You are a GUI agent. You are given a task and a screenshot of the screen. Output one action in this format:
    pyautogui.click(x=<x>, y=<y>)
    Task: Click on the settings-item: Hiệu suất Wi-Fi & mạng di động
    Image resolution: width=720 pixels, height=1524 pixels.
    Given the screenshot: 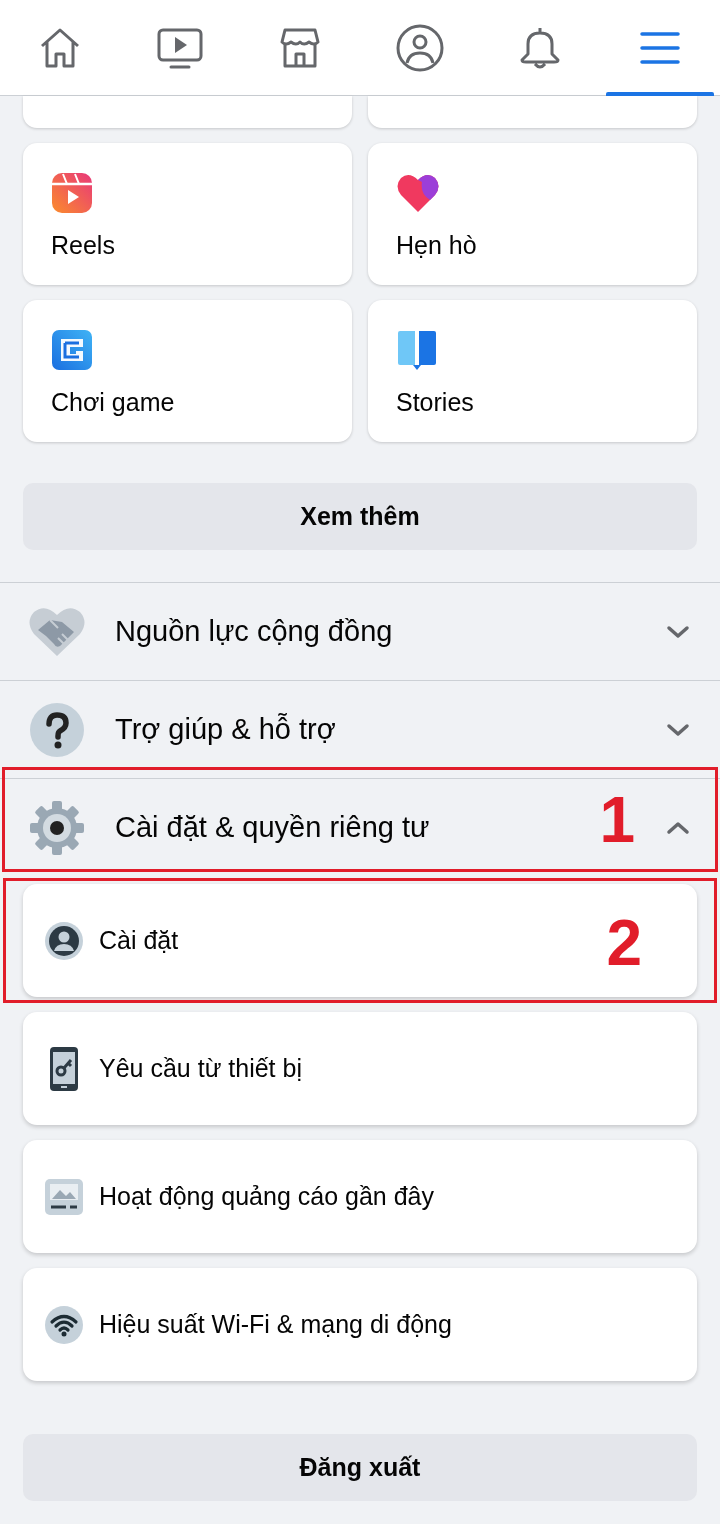 What is the action you would take?
    pyautogui.click(x=360, y=1324)
    